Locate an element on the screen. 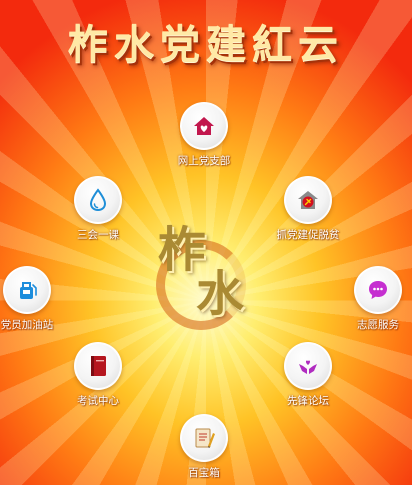 The width and height of the screenshot is (412, 485). menu-item-label: 先锋论坛 is located at coordinates (308, 401).